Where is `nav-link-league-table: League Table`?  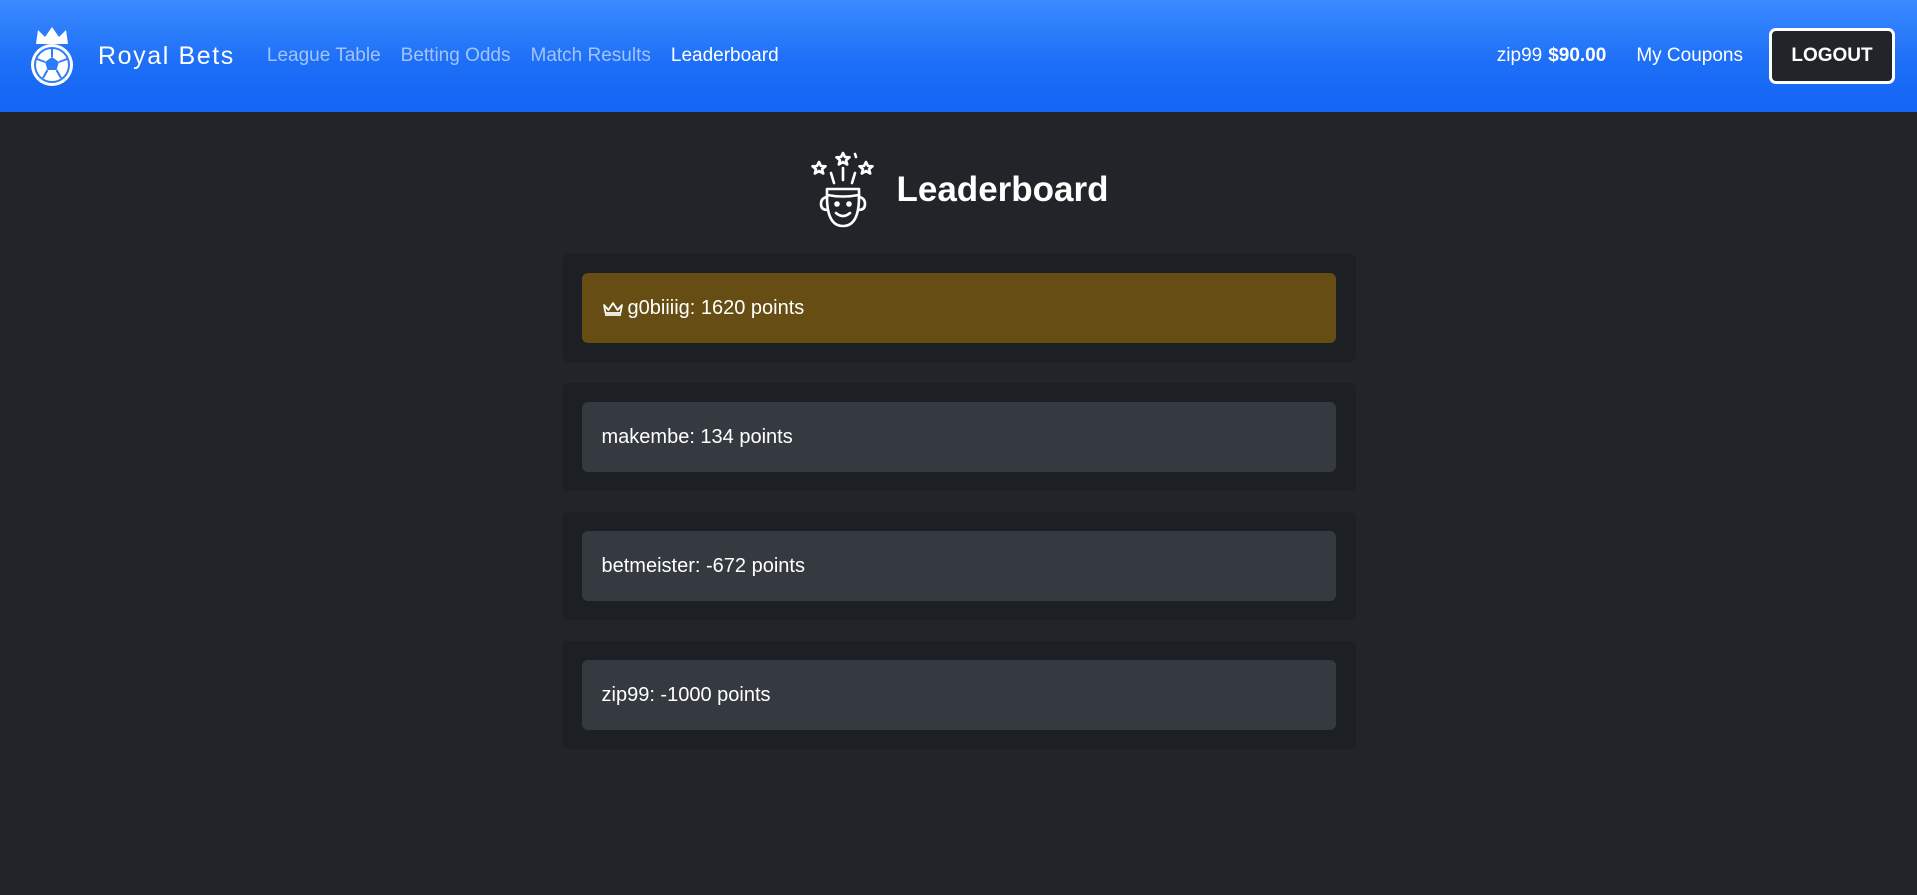 nav-link-league-table: League Table is located at coordinates (324, 56).